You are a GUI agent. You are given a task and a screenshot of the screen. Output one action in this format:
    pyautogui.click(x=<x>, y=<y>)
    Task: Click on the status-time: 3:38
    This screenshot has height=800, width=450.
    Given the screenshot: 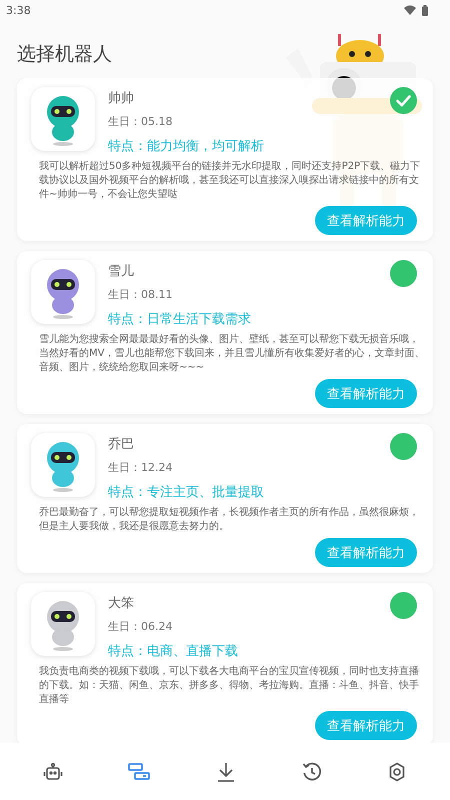 What is the action you would take?
    pyautogui.click(x=18, y=10)
    